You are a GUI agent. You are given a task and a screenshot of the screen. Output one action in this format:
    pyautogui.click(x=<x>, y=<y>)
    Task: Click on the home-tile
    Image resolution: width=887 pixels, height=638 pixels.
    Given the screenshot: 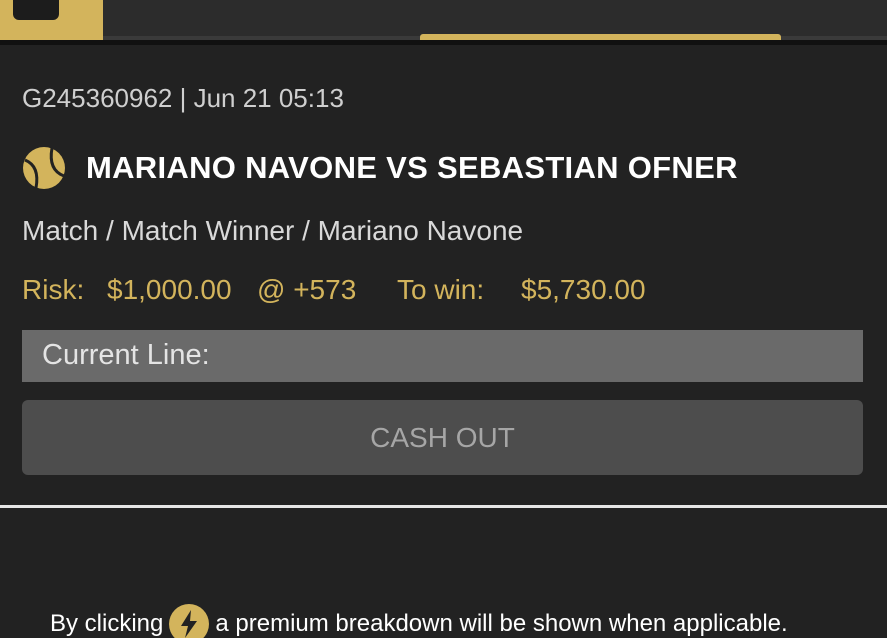 What is the action you would take?
    pyautogui.click(x=51, y=20)
    